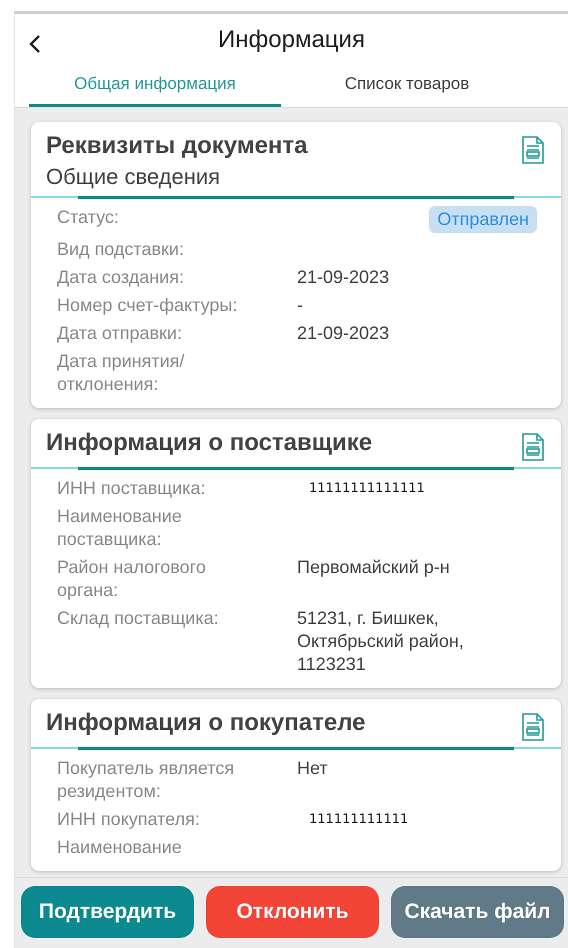 This screenshot has height=948, width=568. What do you see at coordinates (209, 443) in the screenshot?
I see `card-title: Информация о поставщике` at bounding box center [209, 443].